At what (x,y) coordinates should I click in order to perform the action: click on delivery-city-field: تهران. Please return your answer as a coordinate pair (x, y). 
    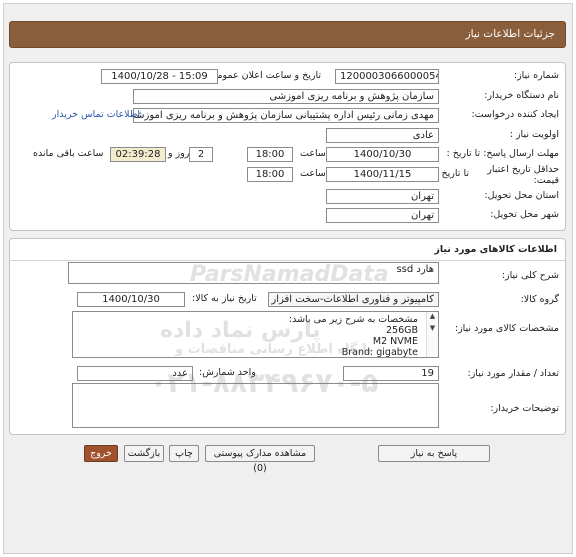
    Looking at the image, I should click on (382, 215).